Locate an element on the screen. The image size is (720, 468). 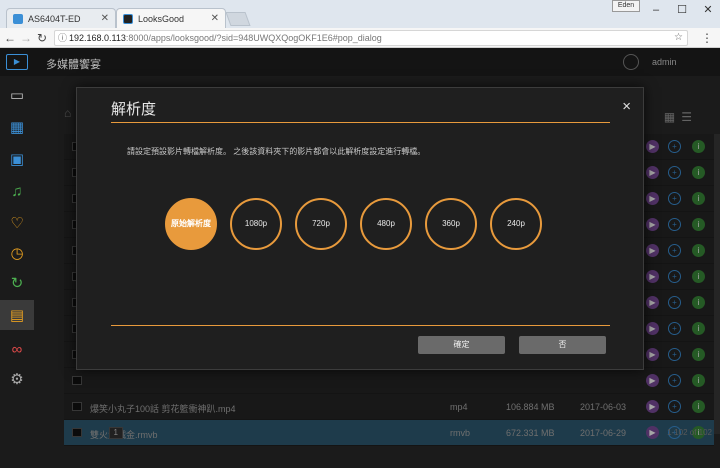
cancel-button: 否 is located at coordinates (562, 345).